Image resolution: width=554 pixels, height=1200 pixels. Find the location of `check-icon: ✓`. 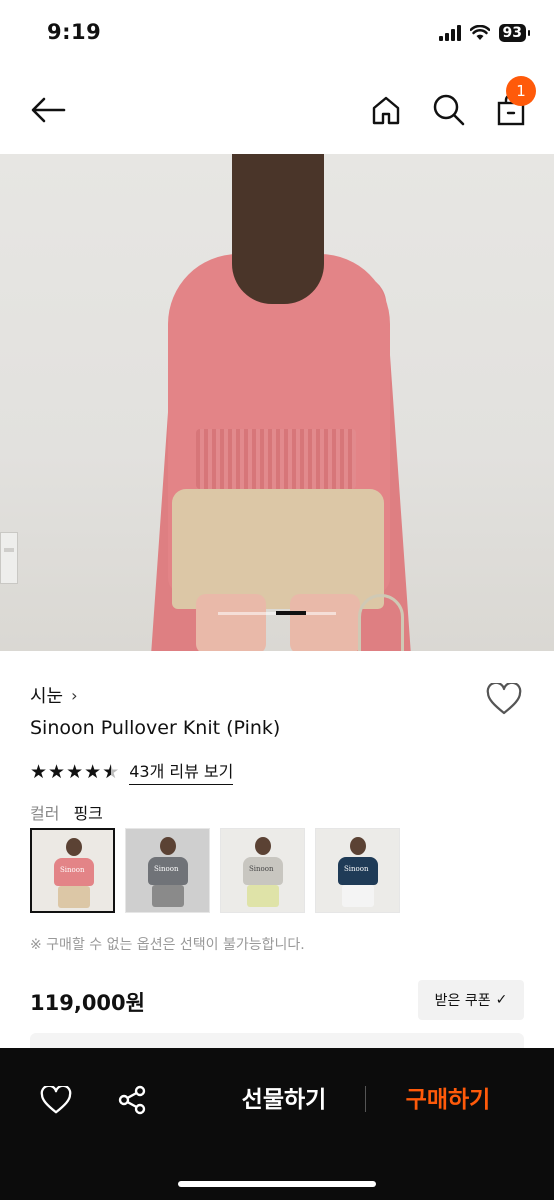

check-icon: ✓ is located at coordinates (501, 1000).